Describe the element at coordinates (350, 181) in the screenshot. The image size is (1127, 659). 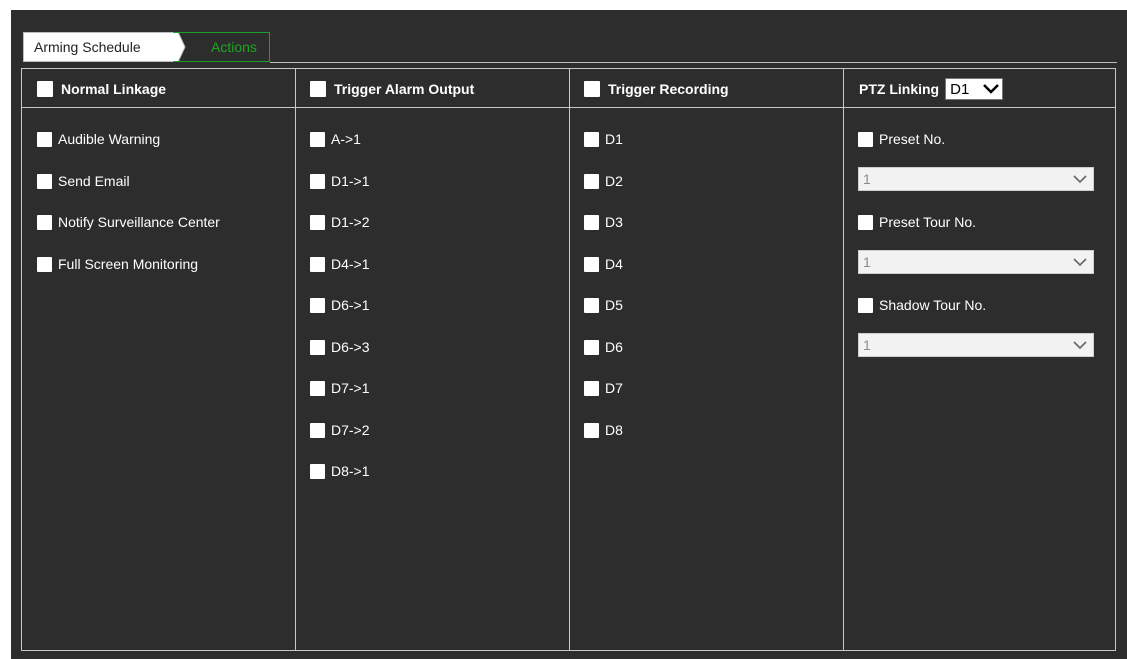
I see `alarm-output-label: D1->1` at that location.